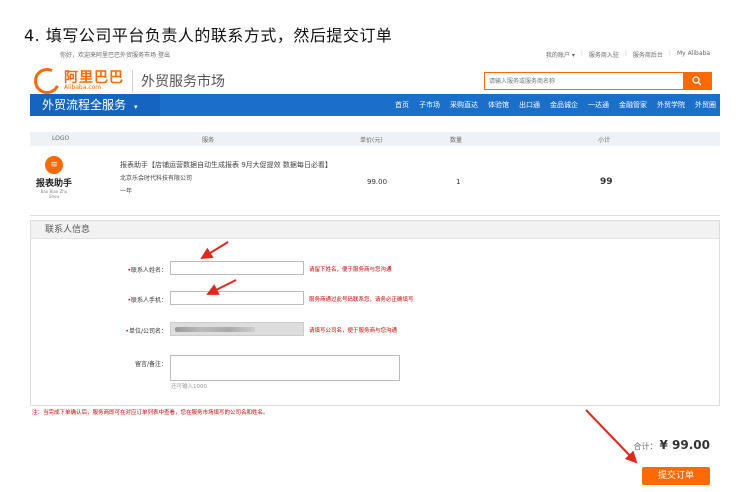  Describe the element at coordinates (693, 54) in the screenshot. I see `my-alibaba-link: My Alibaba` at that location.